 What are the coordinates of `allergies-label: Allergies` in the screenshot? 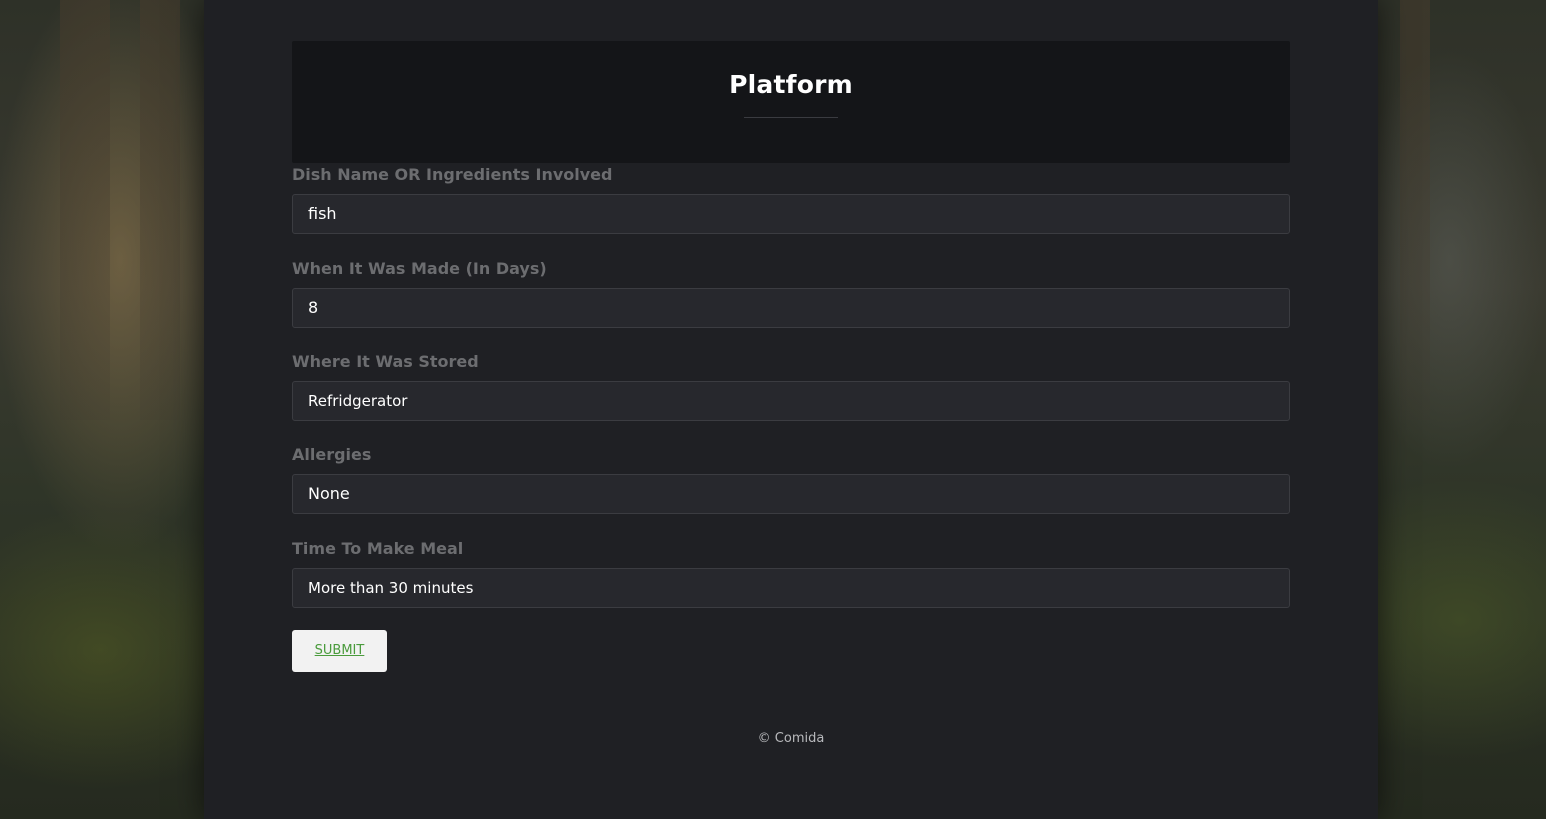 It's located at (332, 454).